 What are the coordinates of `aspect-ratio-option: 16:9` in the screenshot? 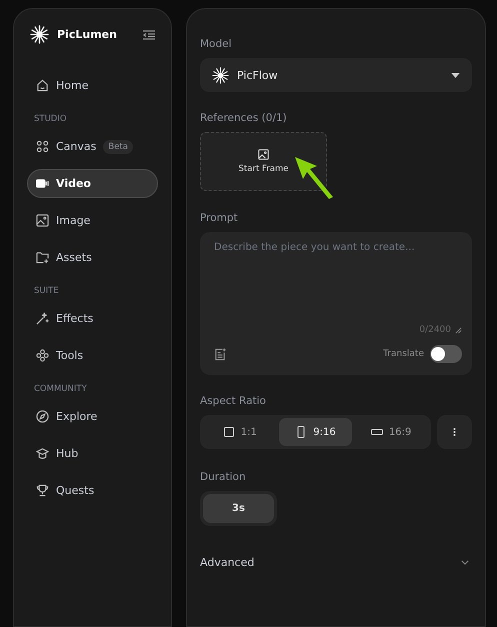 It's located at (391, 432).